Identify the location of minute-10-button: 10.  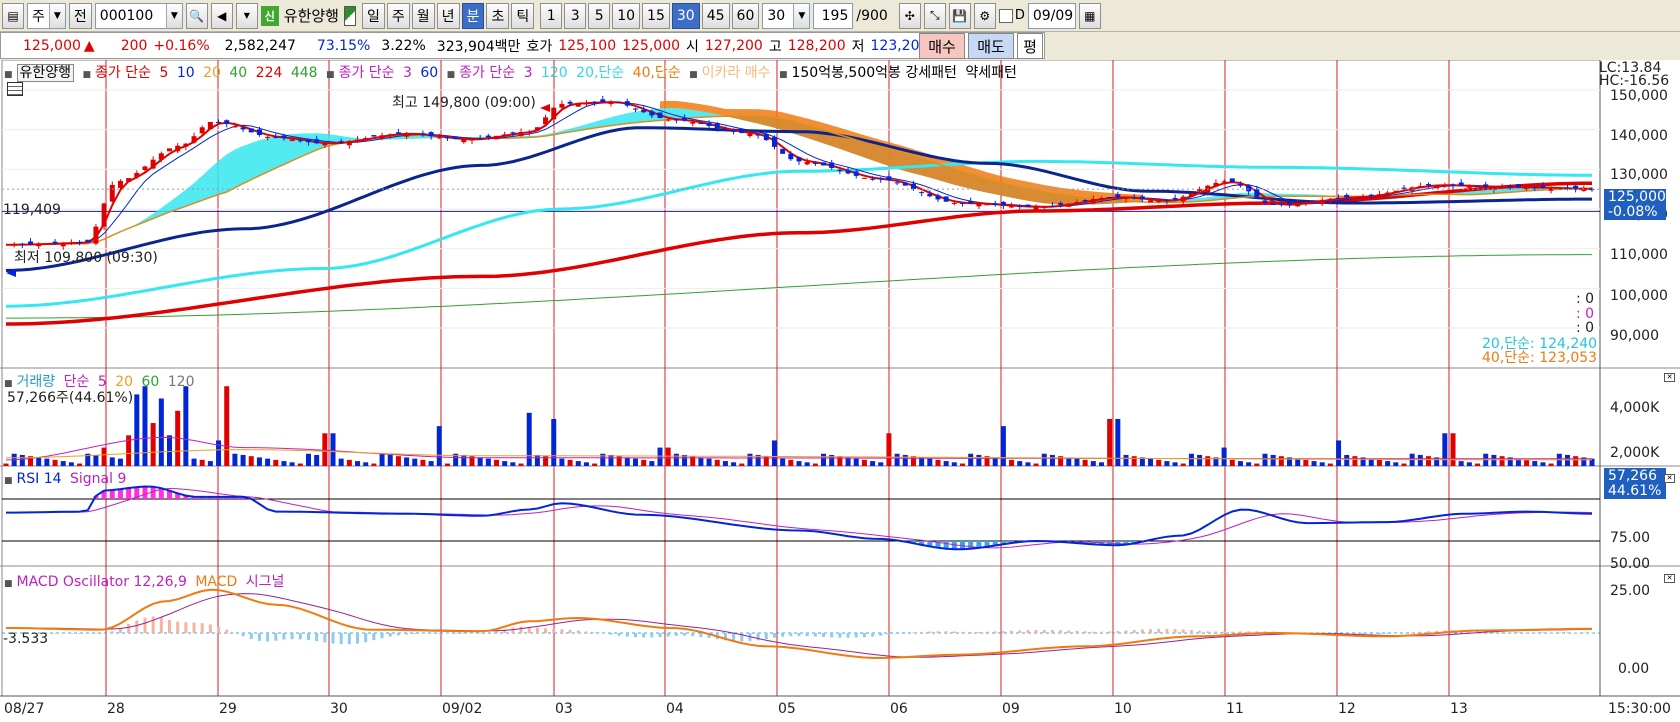
(626, 15).